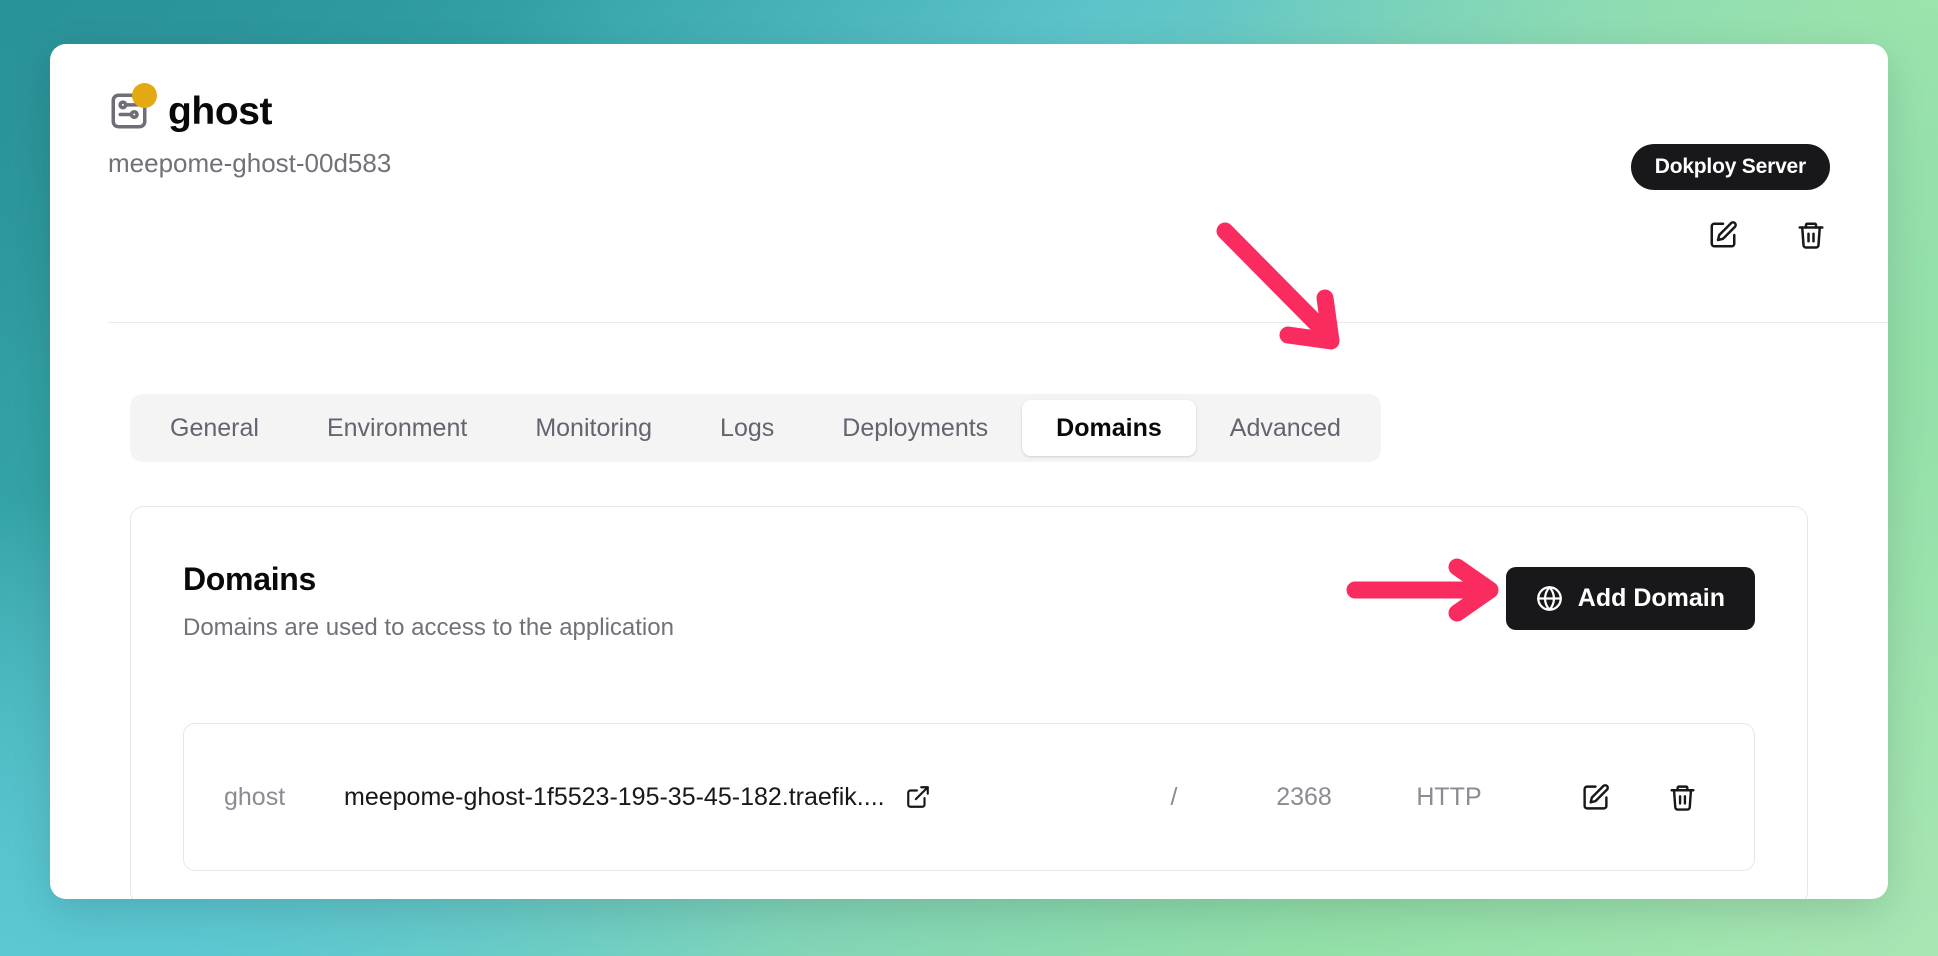  What do you see at coordinates (1109, 428) in the screenshot?
I see `tab-domains: Domains` at bounding box center [1109, 428].